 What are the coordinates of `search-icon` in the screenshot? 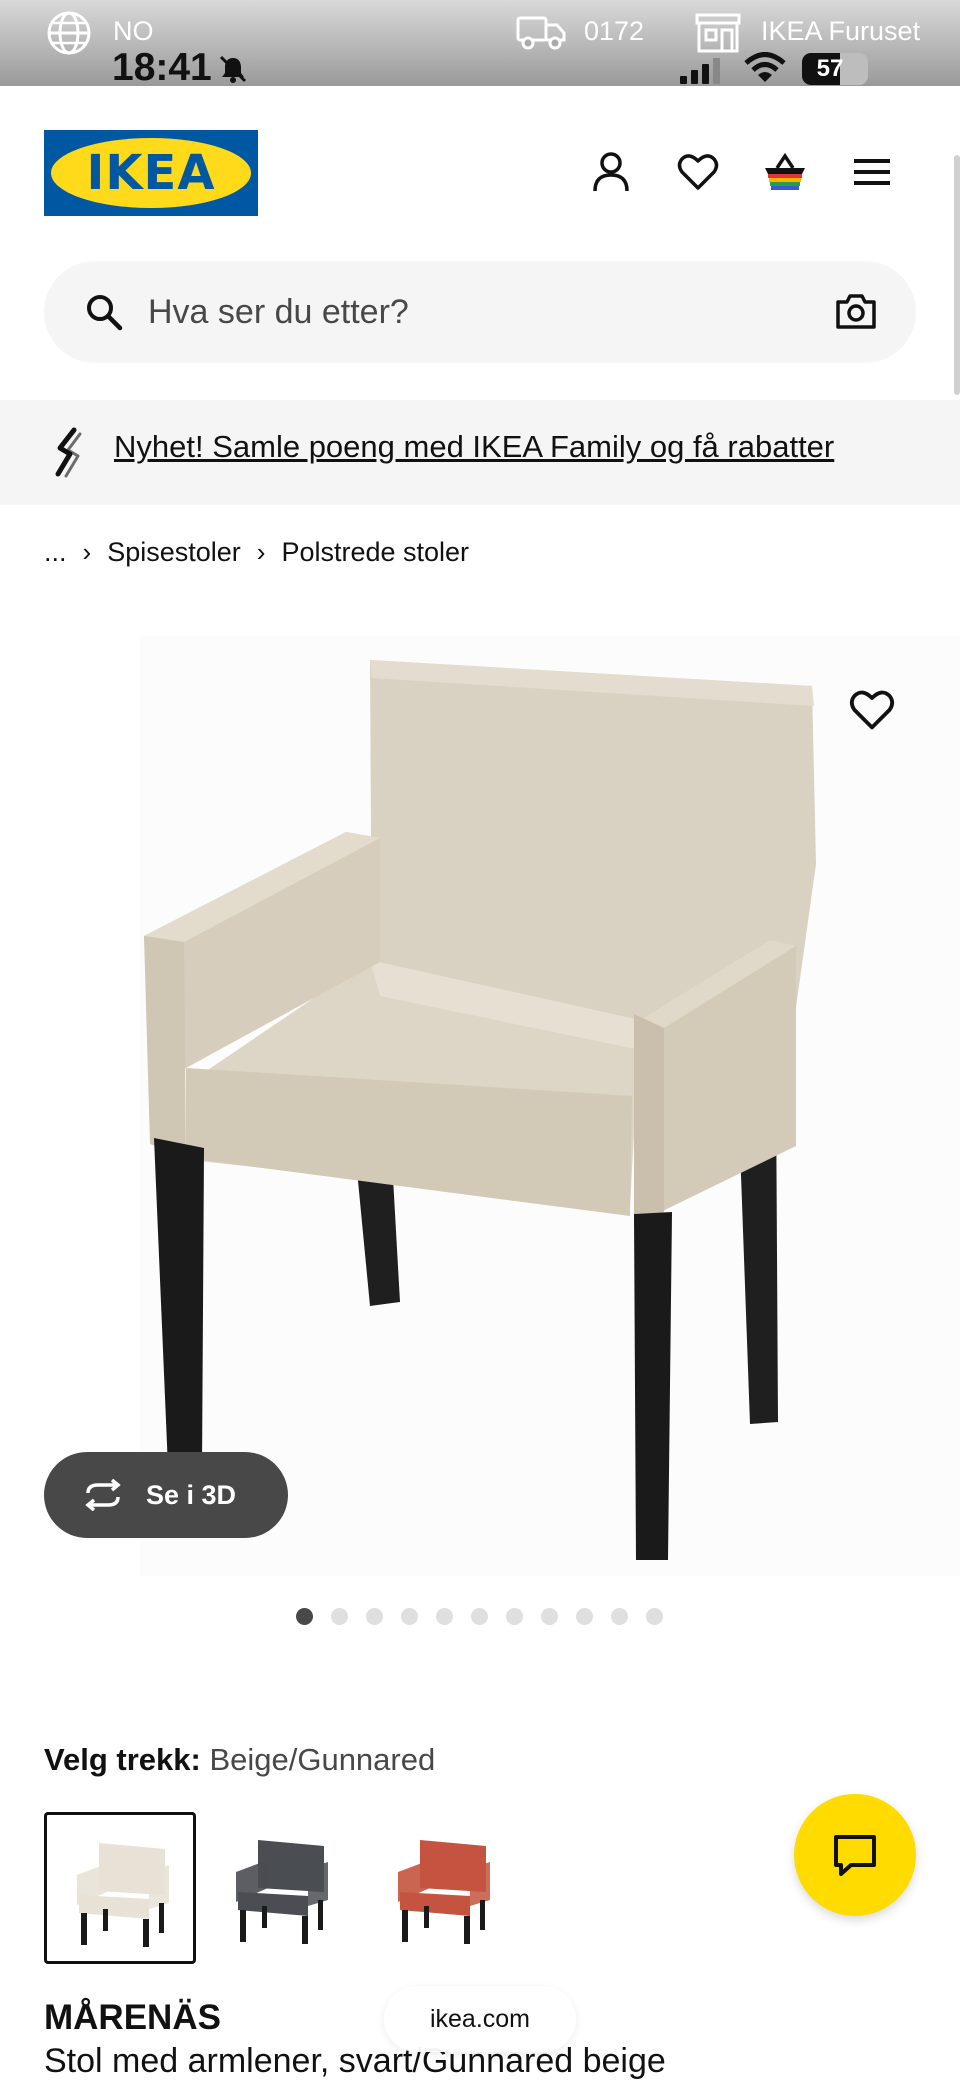 It's located at (104, 312).